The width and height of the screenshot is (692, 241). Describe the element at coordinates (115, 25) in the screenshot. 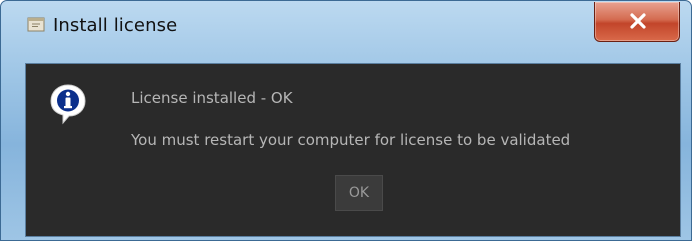

I see `window-title: Install license` at that location.